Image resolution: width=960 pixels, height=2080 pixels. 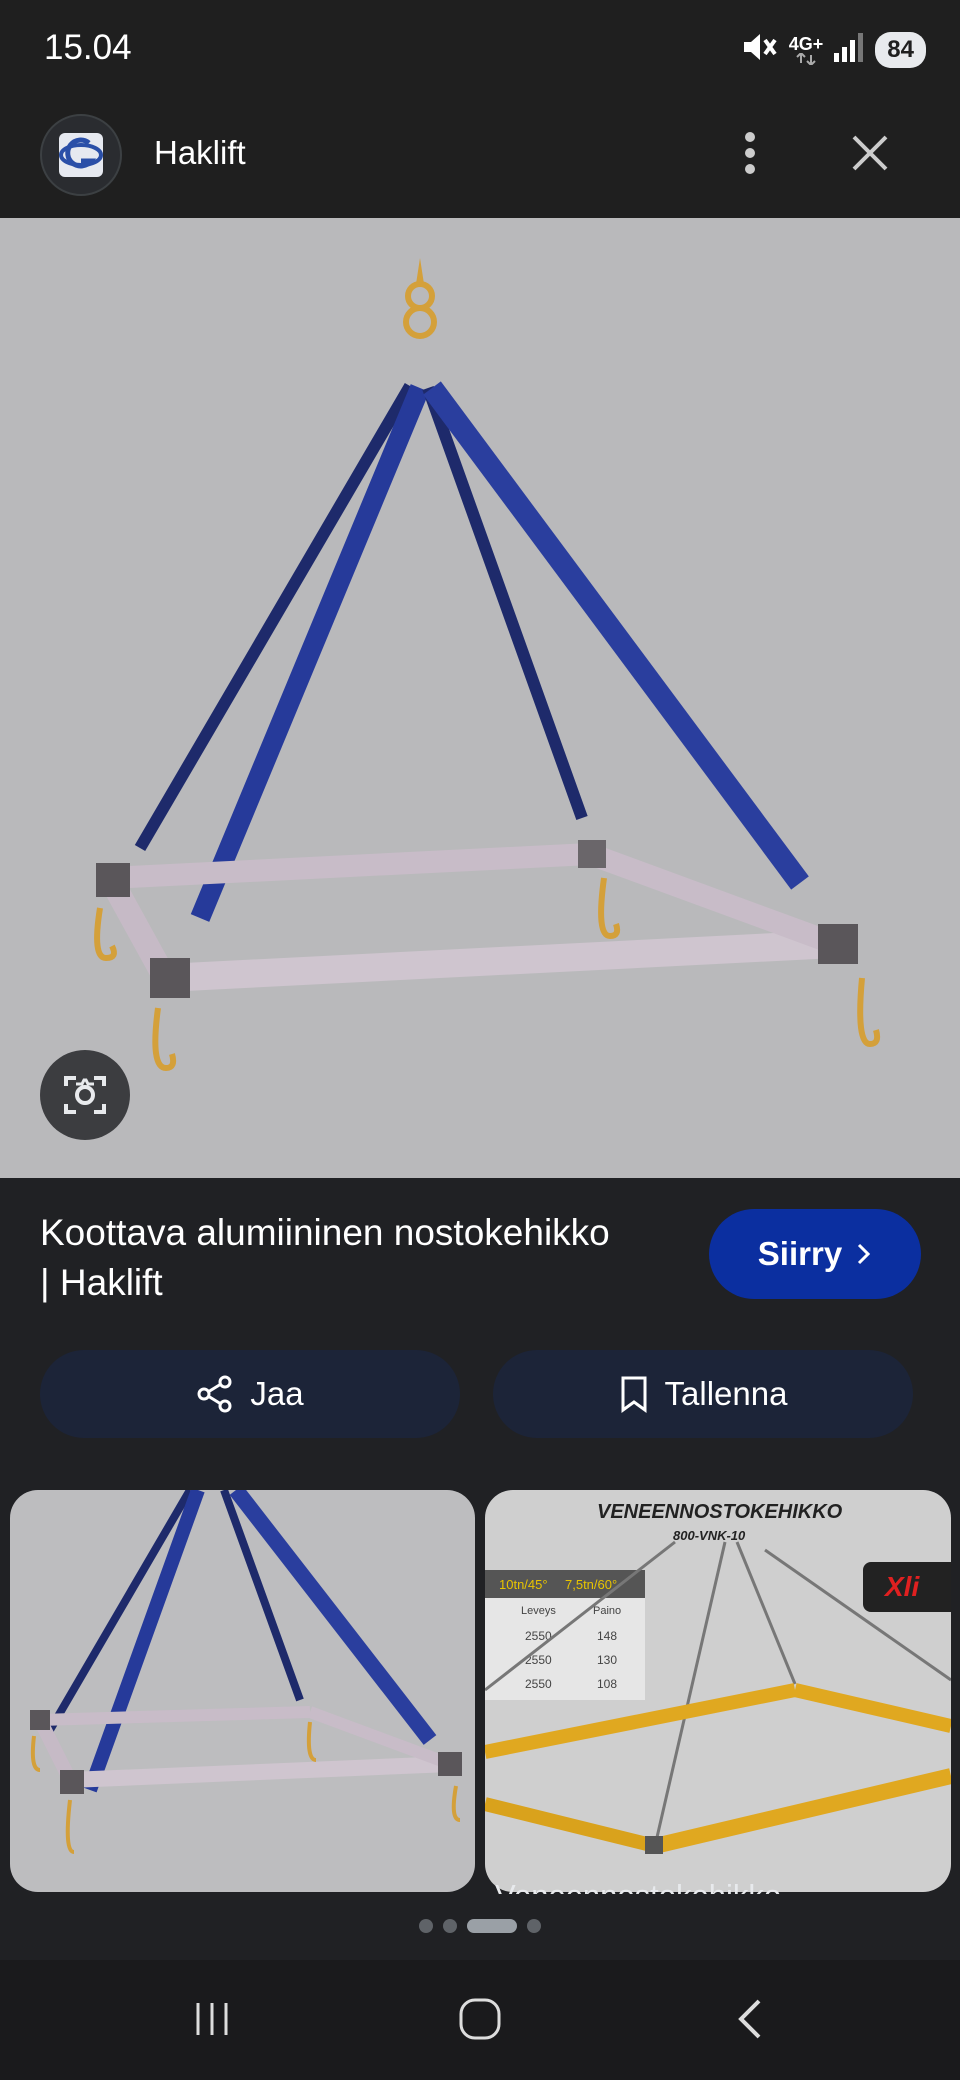 I want to click on viewer-header: Haklift, so click(x=480, y=154).